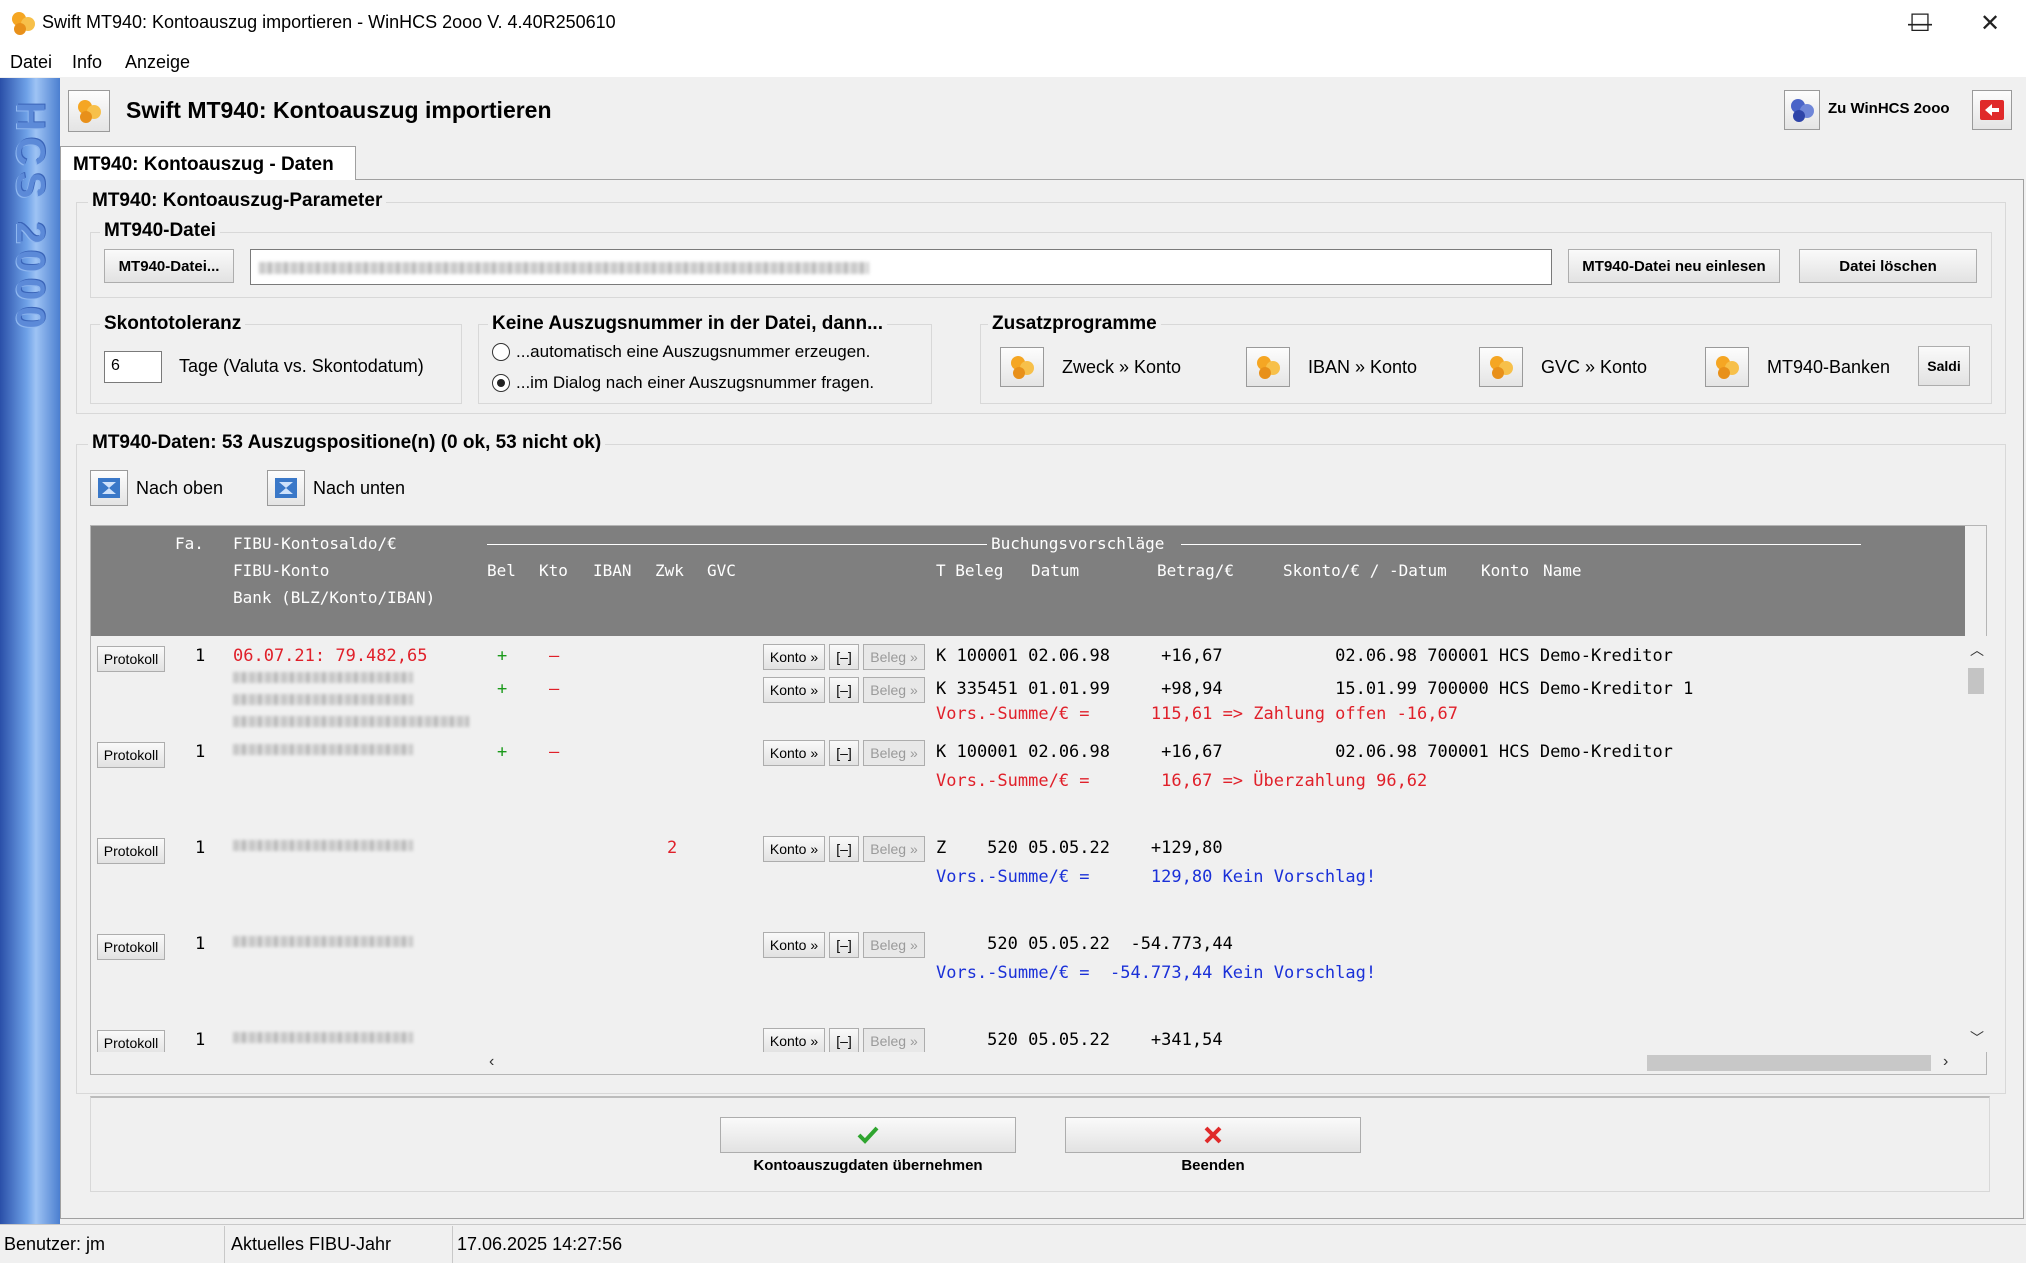 This screenshot has width=2026, height=1263. Describe the element at coordinates (1789, 1063) in the screenshot. I see `horizontal-scroll-thumb` at that location.